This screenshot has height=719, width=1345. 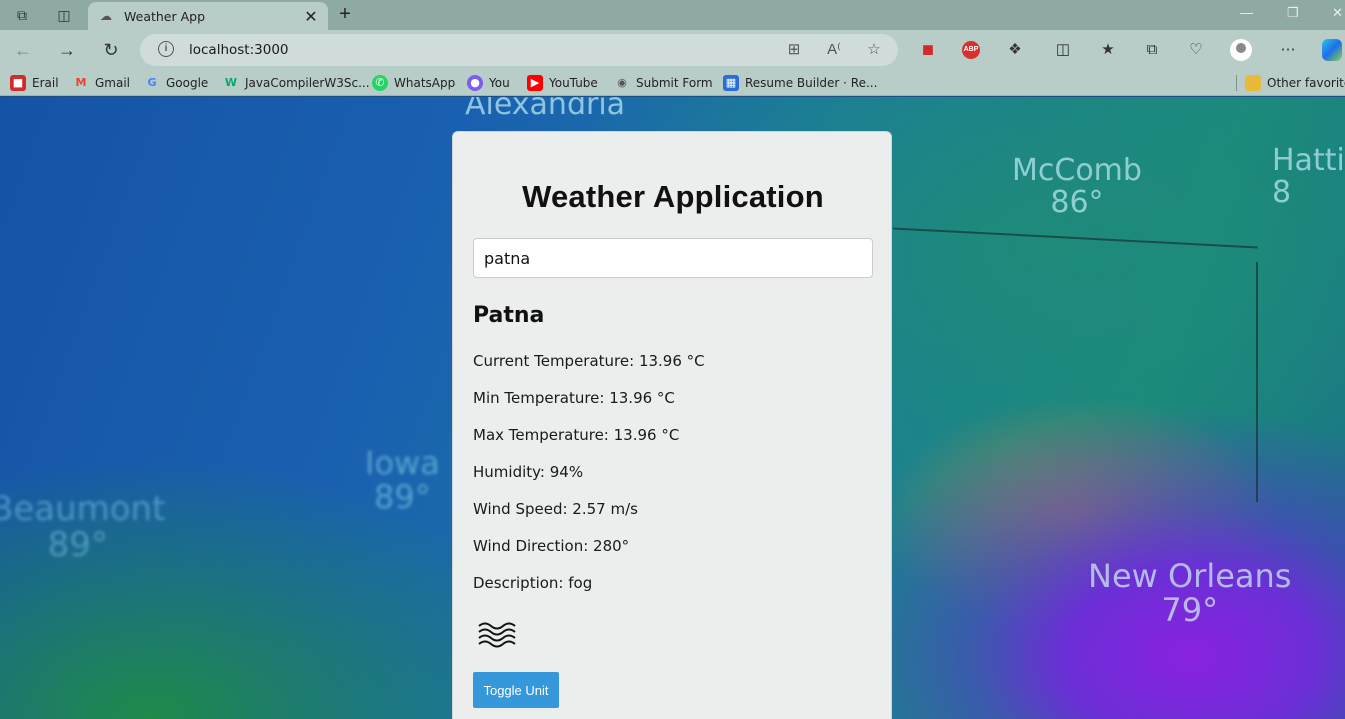 What do you see at coordinates (64, 15) in the screenshot?
I see `vertical-tabs-icon: ◫` at bounding box center [64, 15].